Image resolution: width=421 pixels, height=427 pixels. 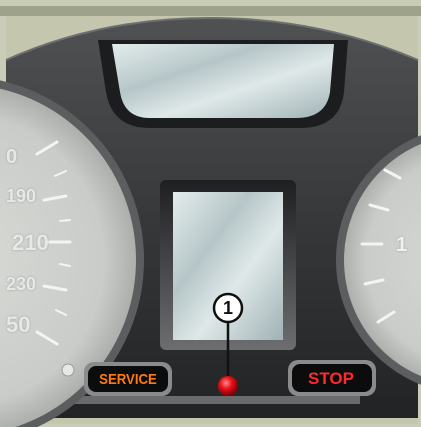 I want to click on right-gauge-label-1: 1, so click(x=402, y=245).